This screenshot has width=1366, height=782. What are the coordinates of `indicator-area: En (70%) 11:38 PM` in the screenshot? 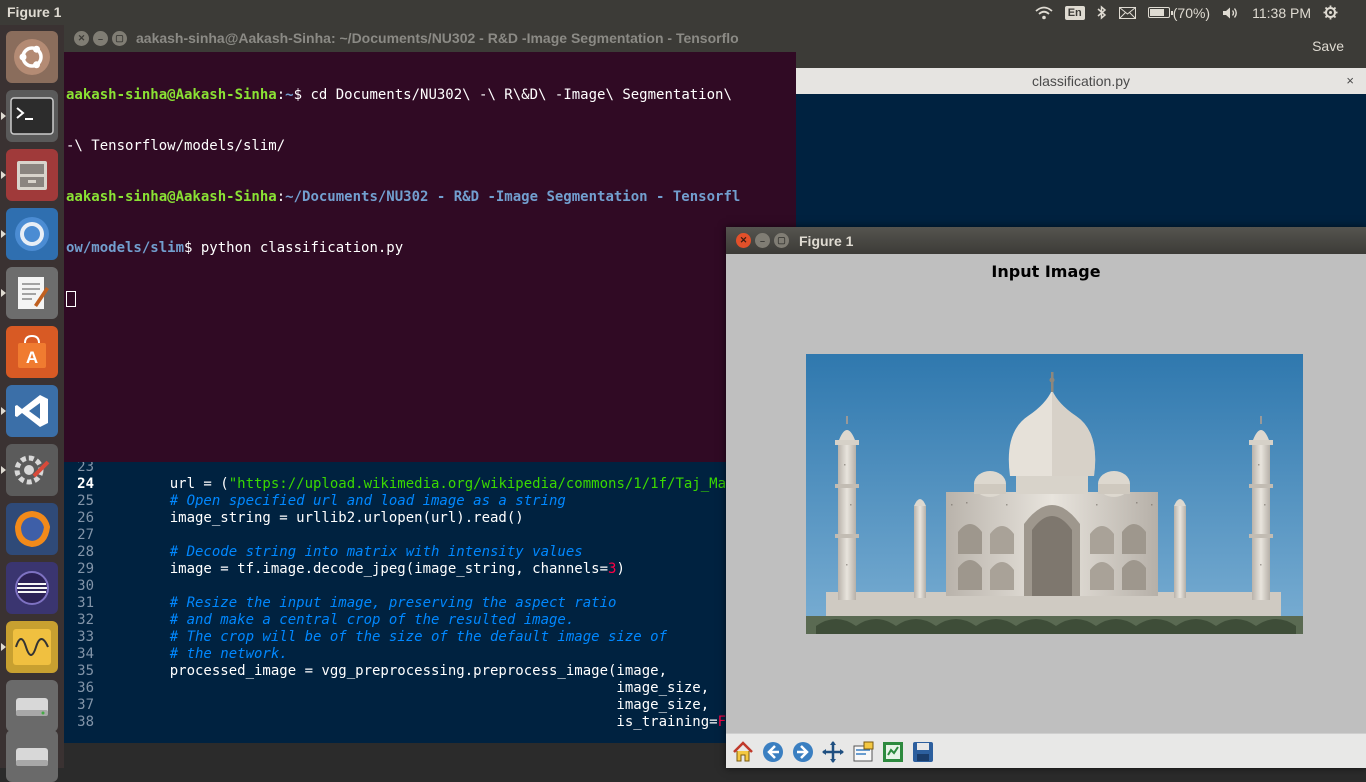 It's located at (1200, 12).